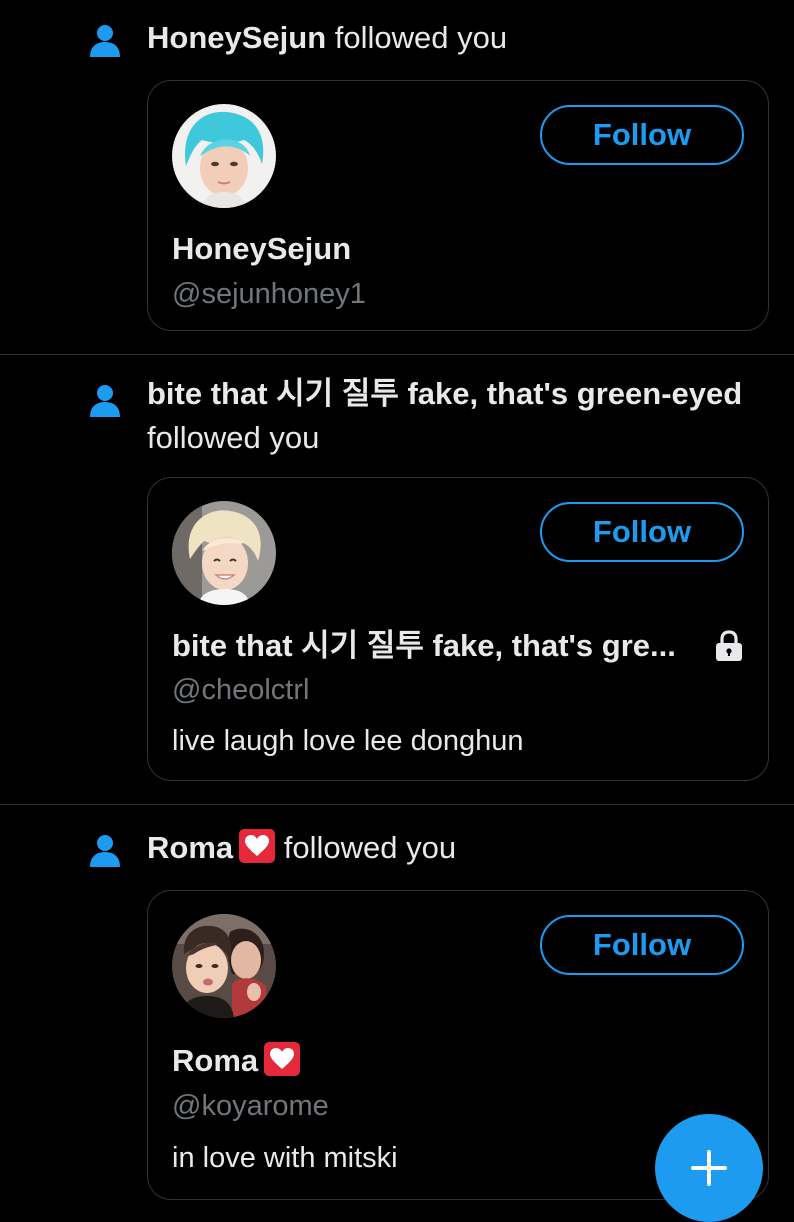  I want to click on display-name: Roma, so click(236, 1061).